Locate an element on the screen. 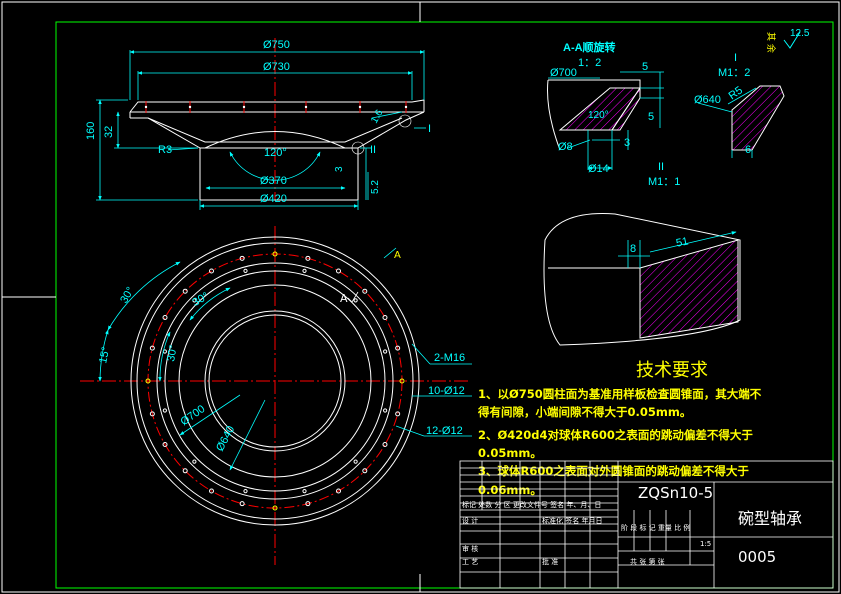  plan-dim-30b: 30° is located at coordinates (201, 299).